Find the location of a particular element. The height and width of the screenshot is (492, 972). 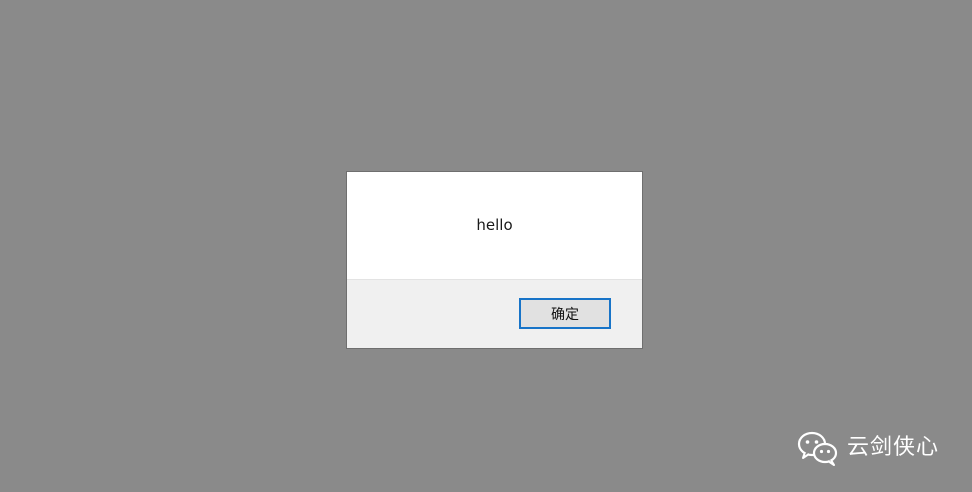

dialog-footer: 确定 is located at coordinates (494, 313).